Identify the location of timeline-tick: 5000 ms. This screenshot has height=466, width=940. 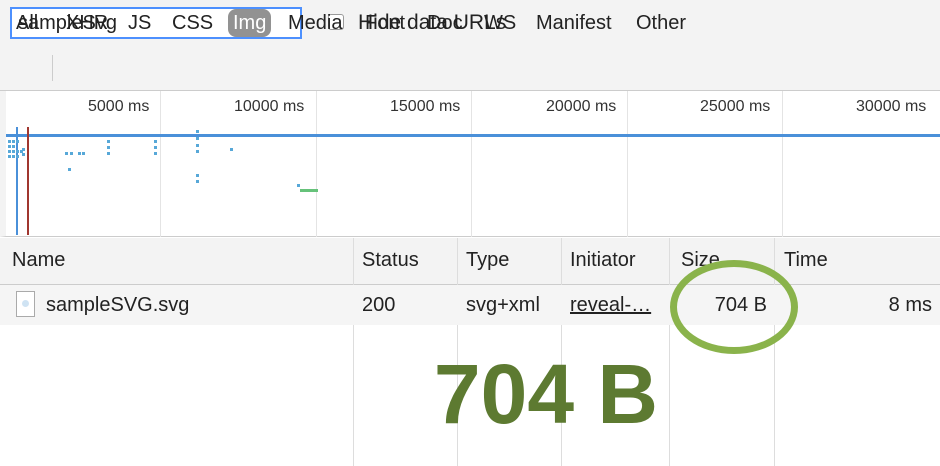
(119, 106).